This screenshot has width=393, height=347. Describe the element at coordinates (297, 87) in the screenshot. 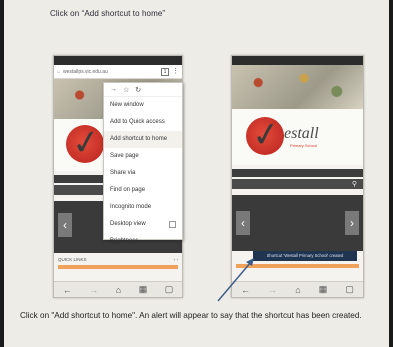

I see `hero-banner` at that location.